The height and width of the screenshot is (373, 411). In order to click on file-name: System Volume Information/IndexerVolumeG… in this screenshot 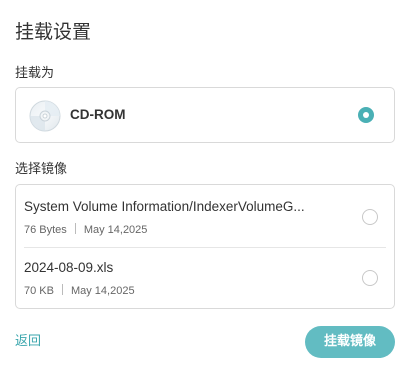, I will do `click(164, 206)`.